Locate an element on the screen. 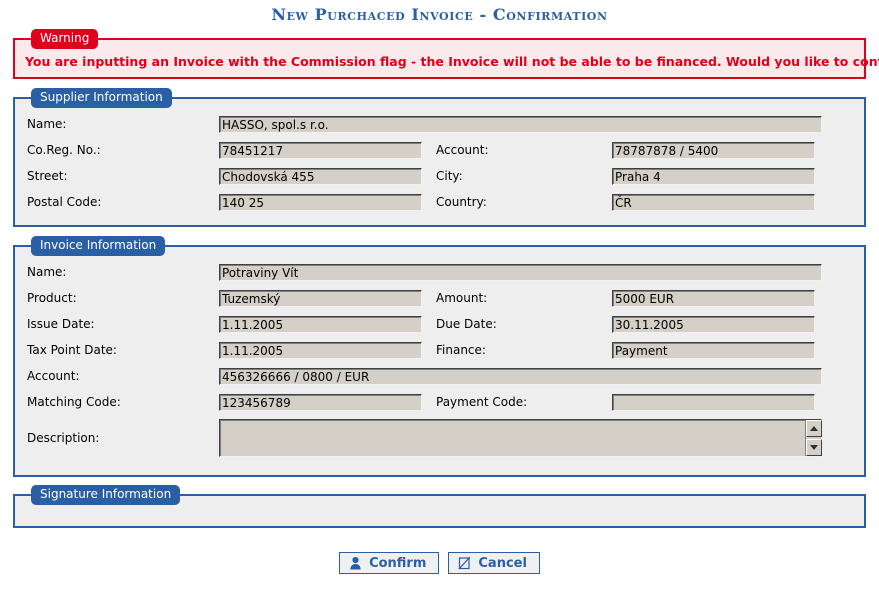 The image size is (879, 595). field-invoice-account: 456326666 / 0800 / EUR is located at coordinates (520, 376).